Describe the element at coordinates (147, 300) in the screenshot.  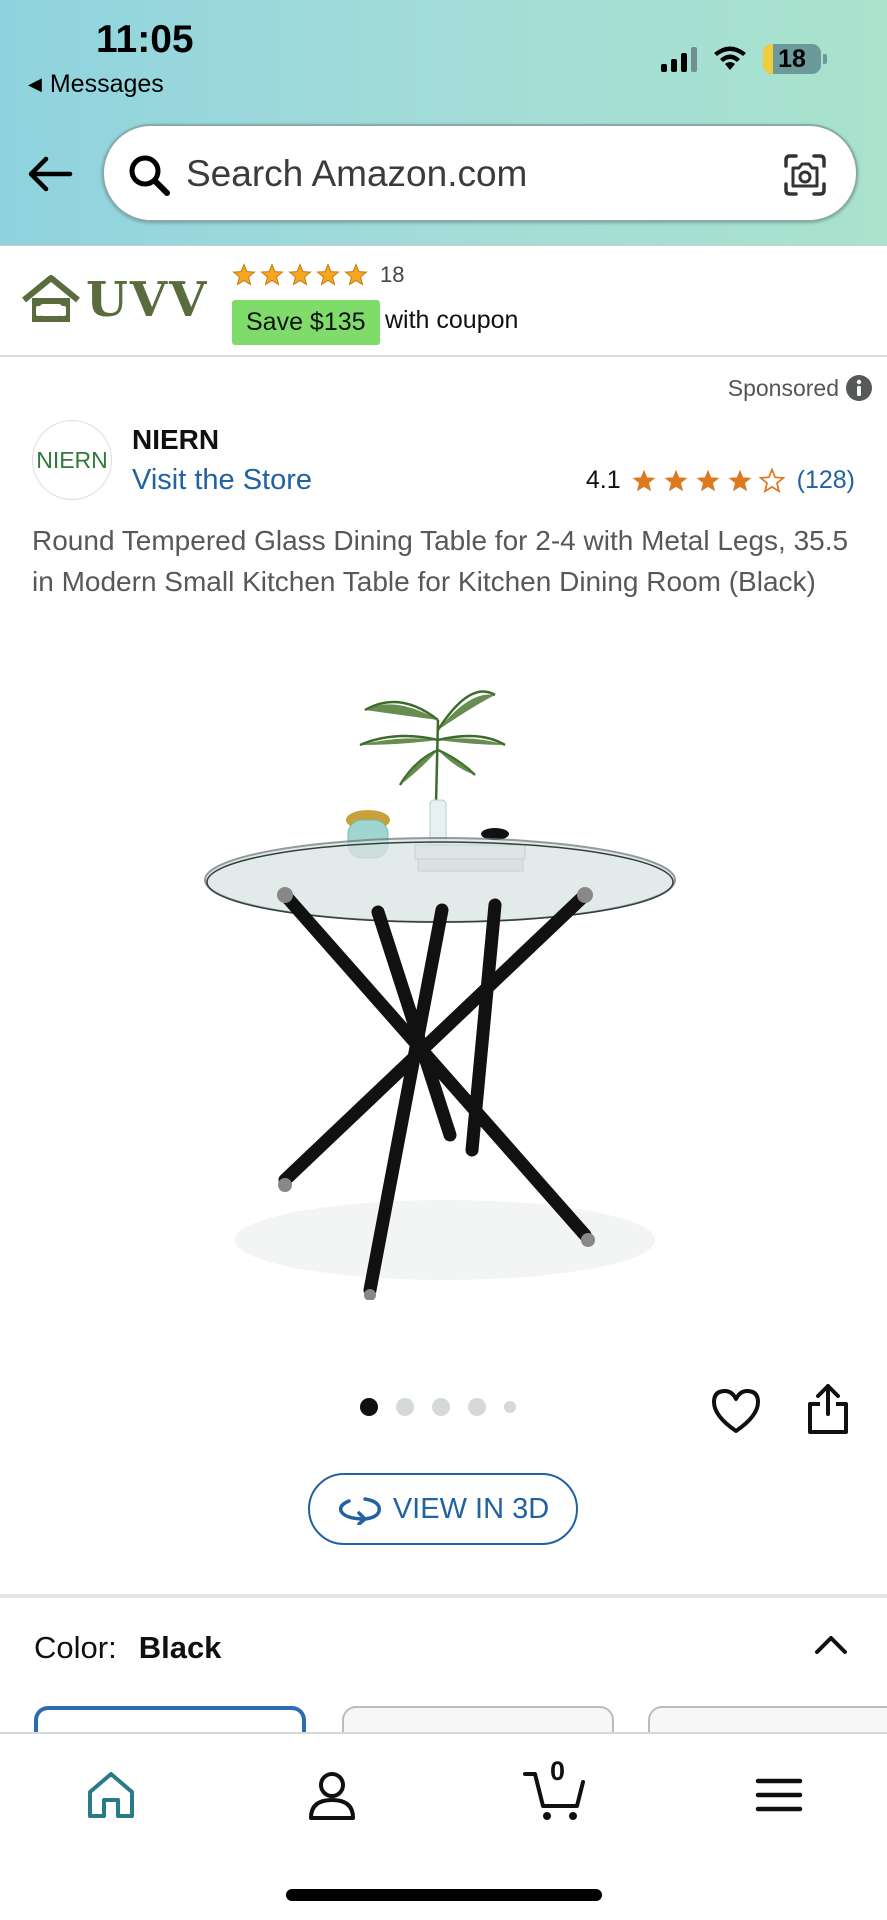
I see `uvv-logo-text: UVV` at that location.